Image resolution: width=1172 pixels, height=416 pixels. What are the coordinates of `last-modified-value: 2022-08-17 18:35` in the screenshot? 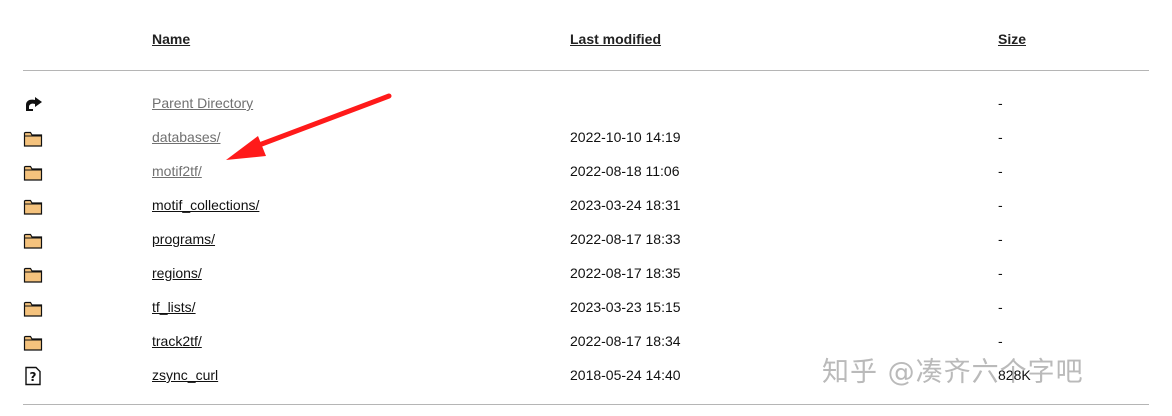 It's located at (625, 273).